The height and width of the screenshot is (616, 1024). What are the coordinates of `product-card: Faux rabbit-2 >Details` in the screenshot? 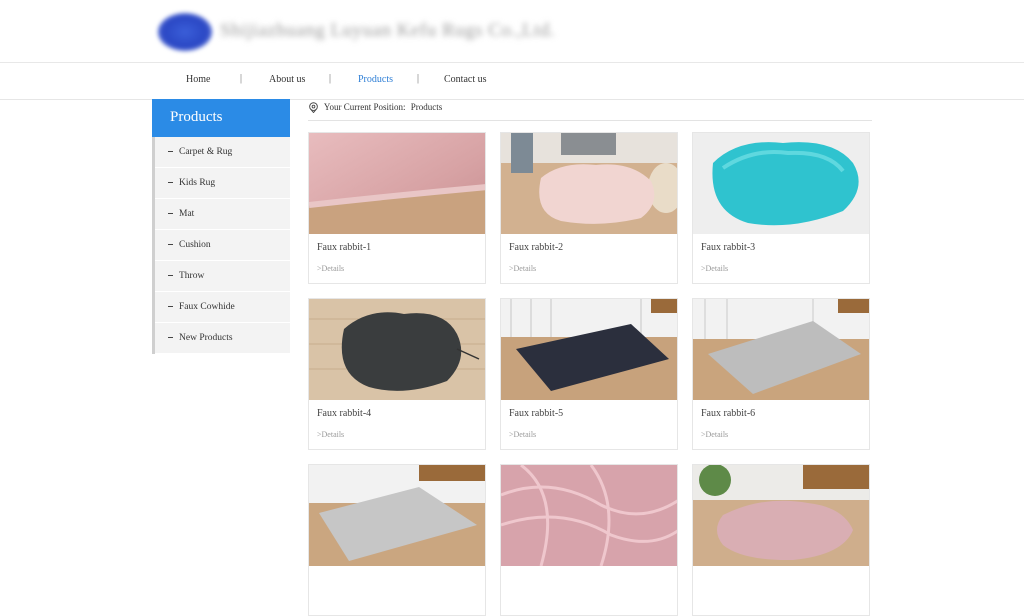 It's located at (589, 208).